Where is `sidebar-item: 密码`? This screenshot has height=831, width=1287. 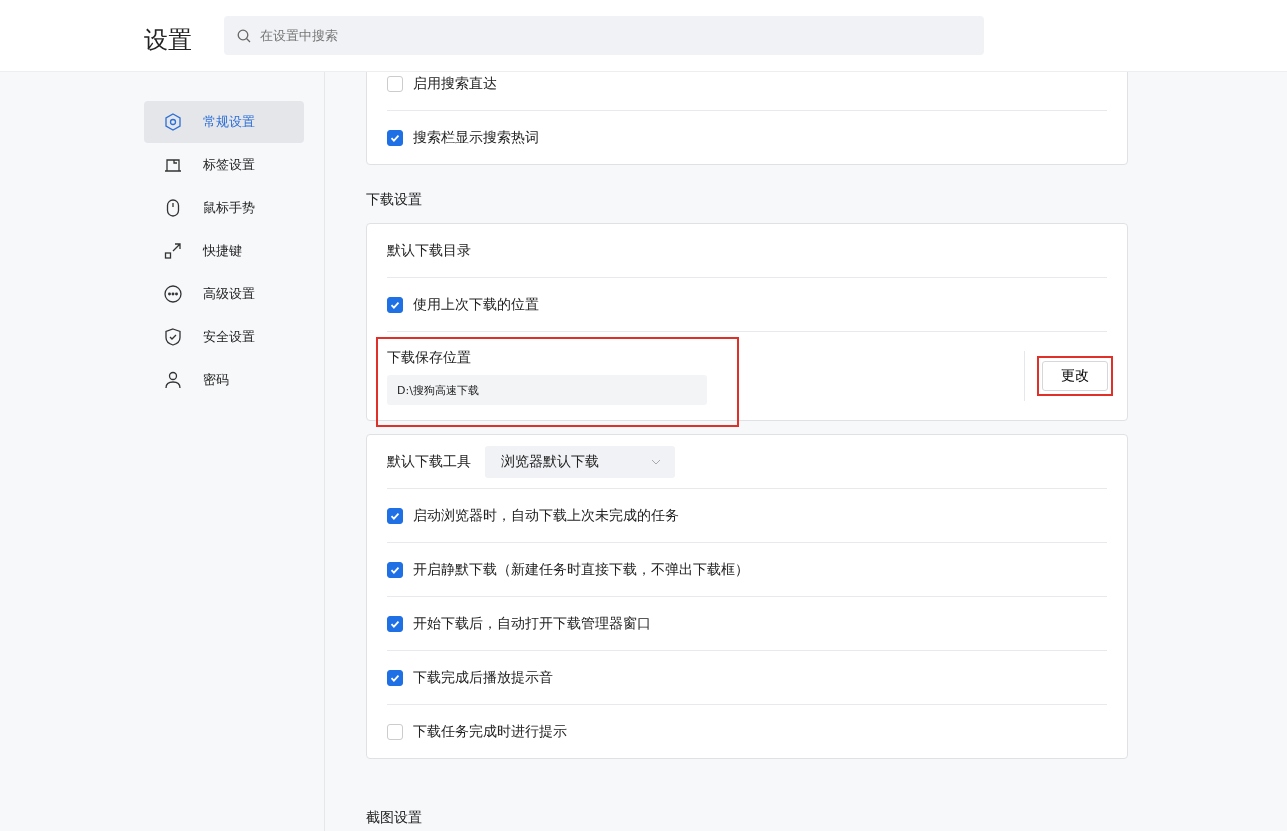
sidebar-item: 密码 is located at coordinates (224, 380).